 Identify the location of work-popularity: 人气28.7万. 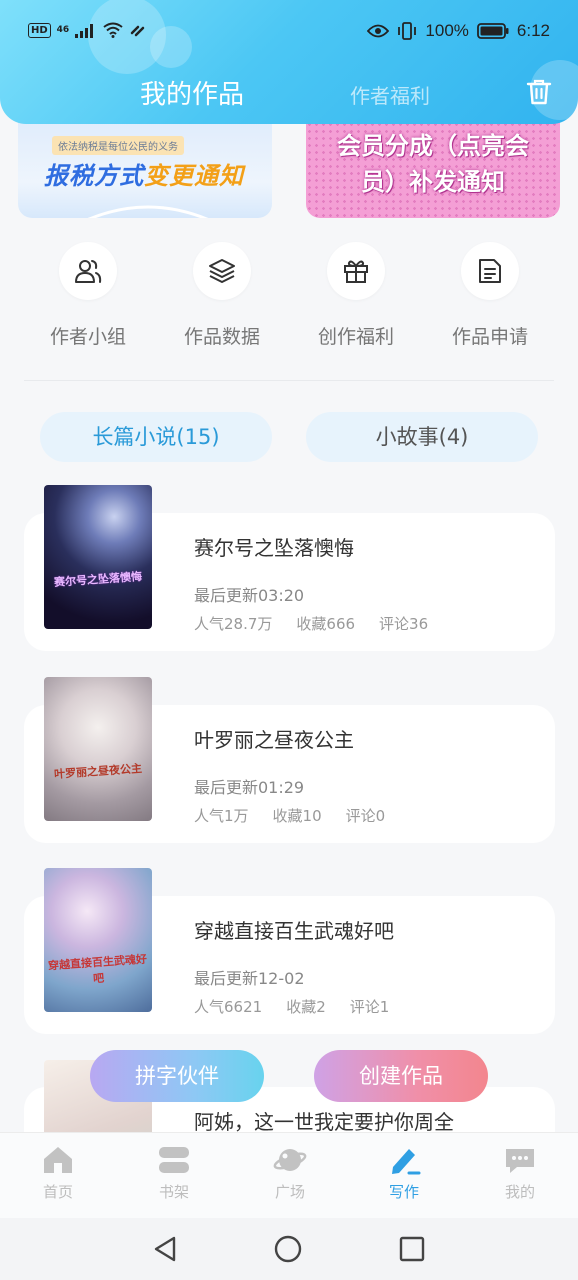
(233, 624).